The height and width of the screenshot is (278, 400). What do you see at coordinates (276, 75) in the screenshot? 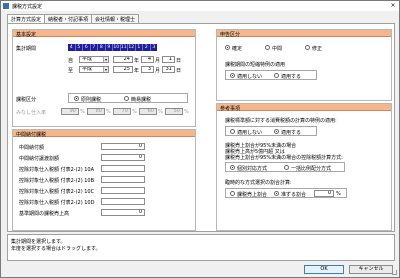
I see `radio-special-yes` at bounding box center [276, 75].